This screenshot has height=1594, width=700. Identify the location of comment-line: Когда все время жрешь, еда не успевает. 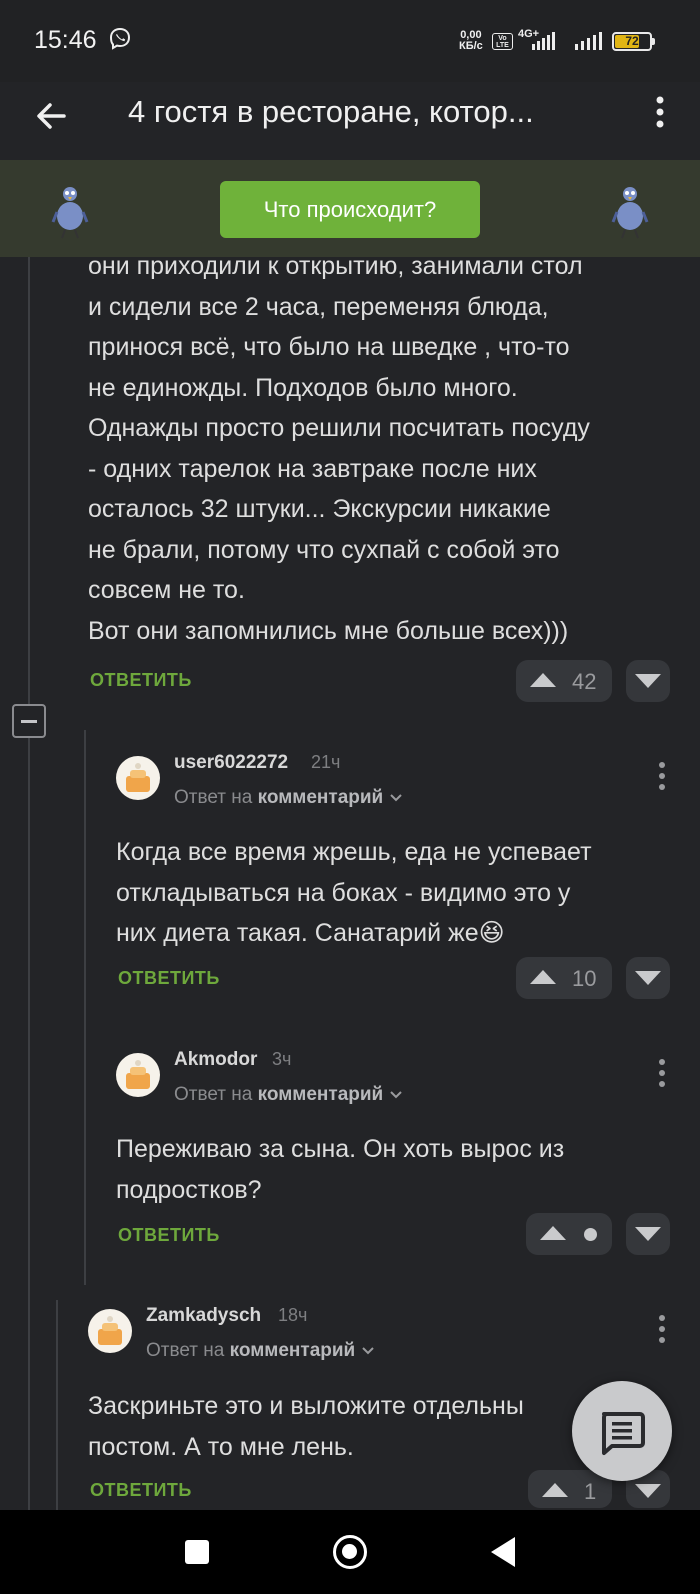
(354, 852).